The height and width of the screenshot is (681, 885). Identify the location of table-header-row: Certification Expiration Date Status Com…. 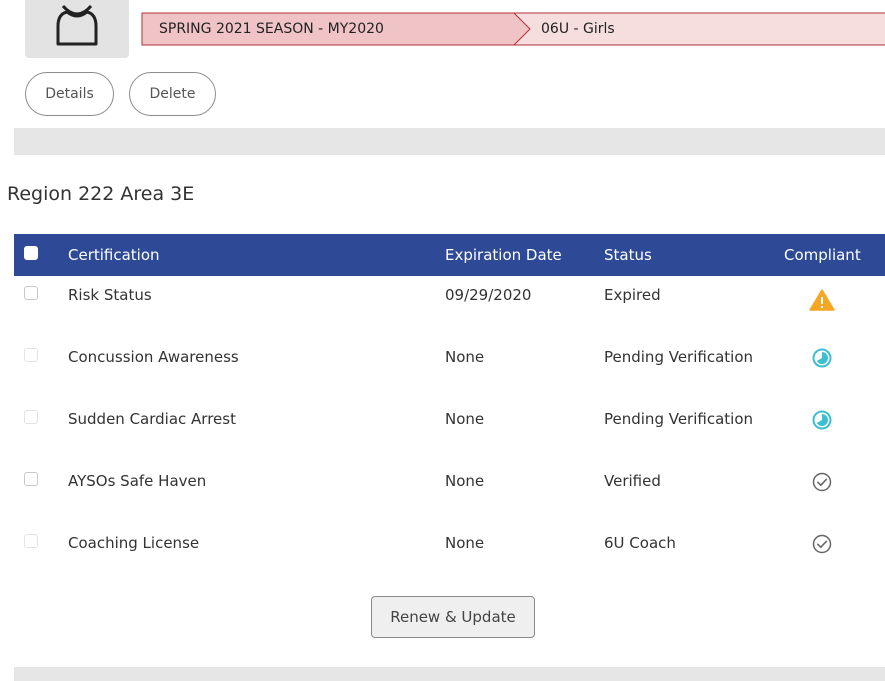
(449, 255).